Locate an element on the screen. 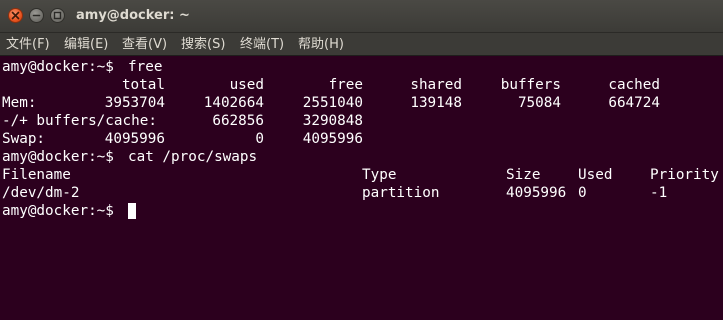 This screenshot has height=320, width=723. free-header-row: total used free shared buffers cached is located at coordinates (362, 85).